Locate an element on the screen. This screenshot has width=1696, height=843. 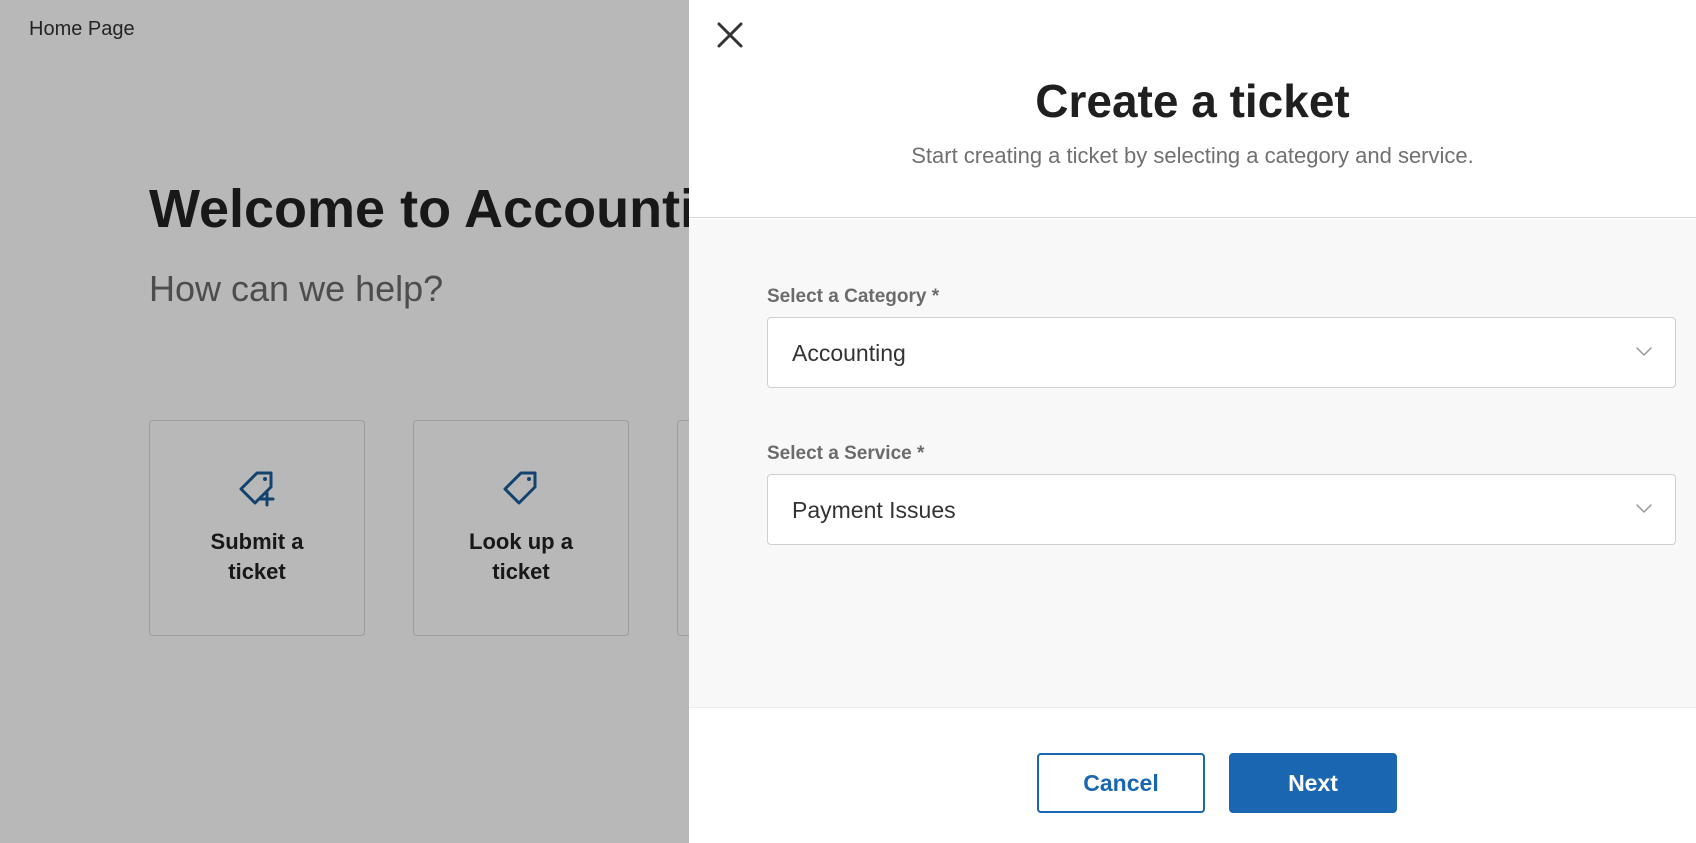
close-icon is located at coordinates (730, 35).